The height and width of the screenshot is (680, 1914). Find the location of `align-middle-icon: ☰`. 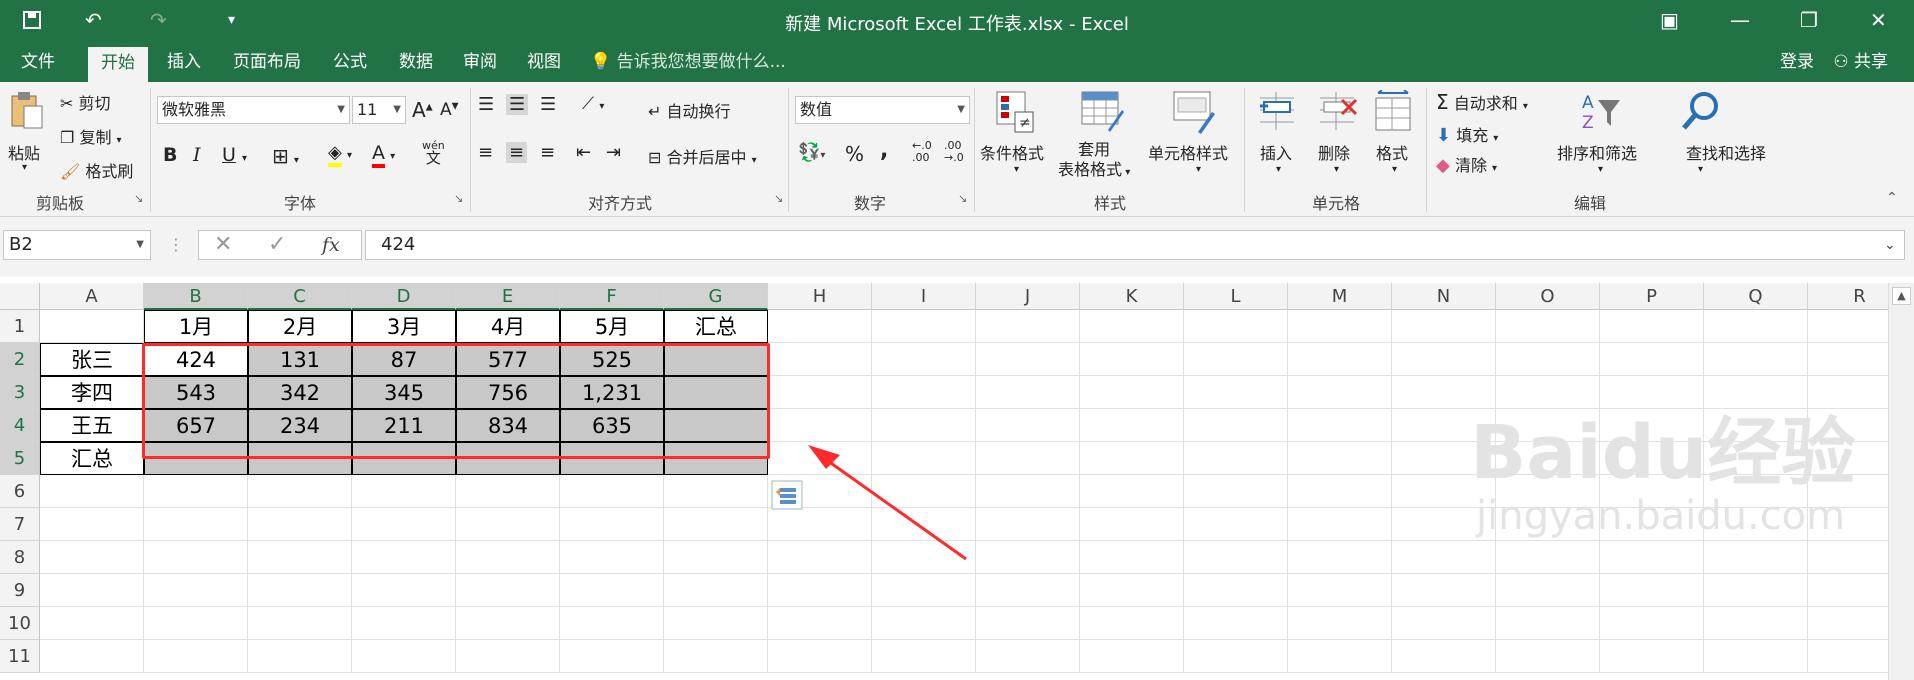

align-middle-icon: ☰ is located at coordinates (517, 104).